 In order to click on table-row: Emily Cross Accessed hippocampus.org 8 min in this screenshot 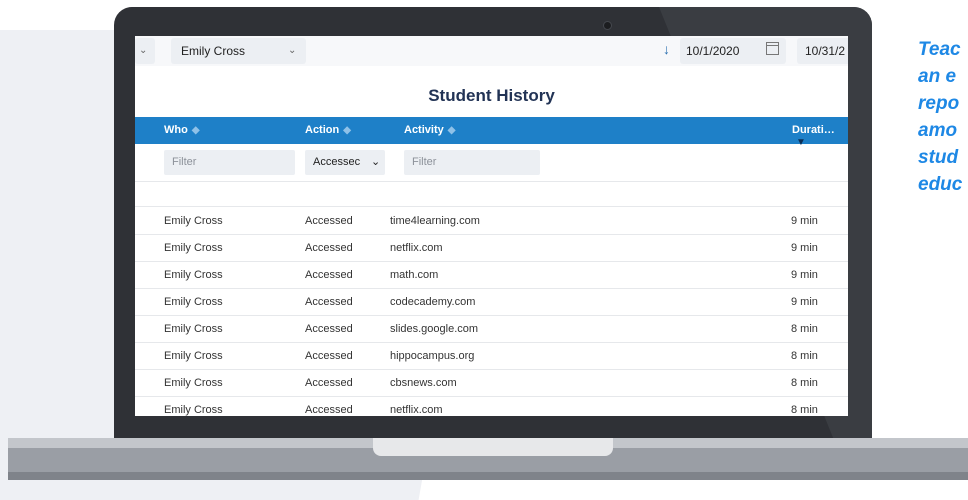, I will do `click(491, 356)`.